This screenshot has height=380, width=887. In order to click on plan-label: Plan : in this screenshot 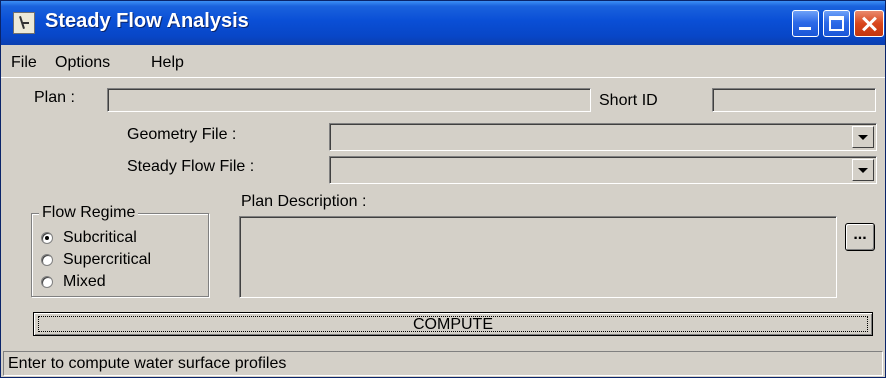, I will do `click(54, 97)`.